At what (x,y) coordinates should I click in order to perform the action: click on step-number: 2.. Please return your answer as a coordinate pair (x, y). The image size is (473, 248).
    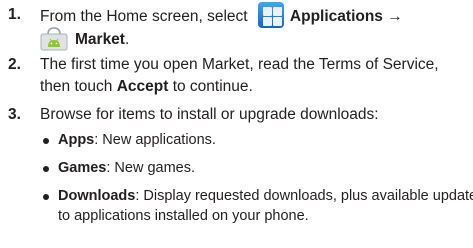
    Looking at the image, I should click on (14, 64).